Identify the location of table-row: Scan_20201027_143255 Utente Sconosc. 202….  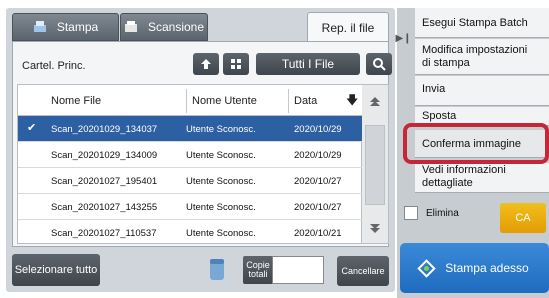
(190, 207).